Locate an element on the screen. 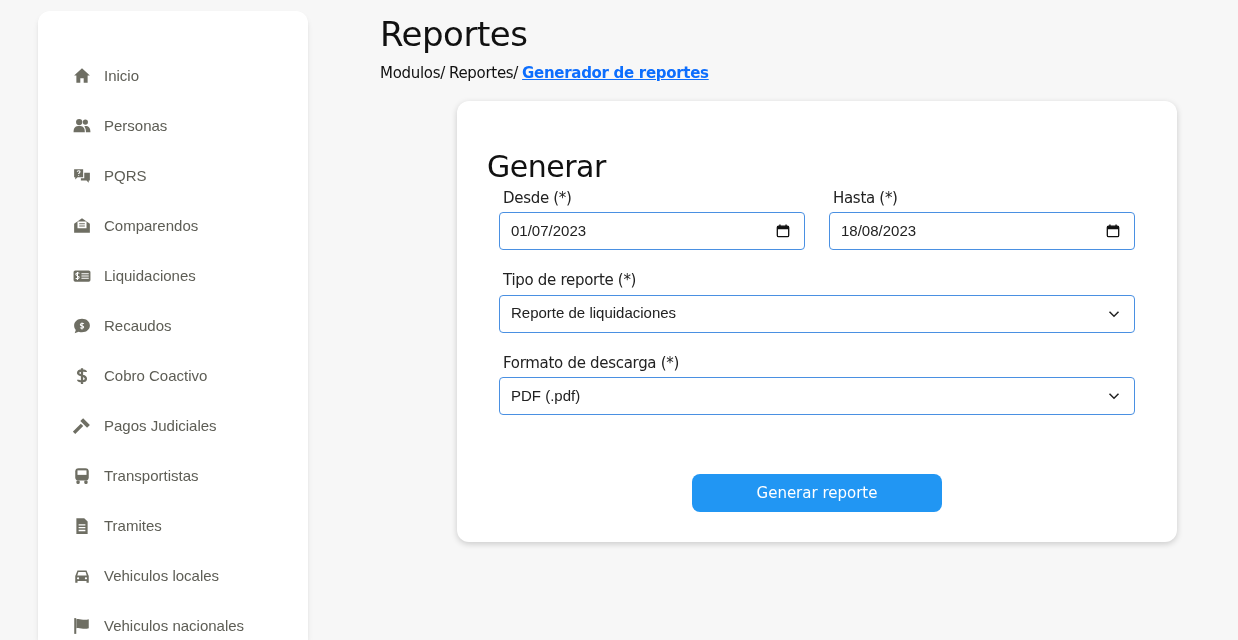 The width and height of the screenshot is (1238, 640). envelope-icon is located at coordinates (81, 226).